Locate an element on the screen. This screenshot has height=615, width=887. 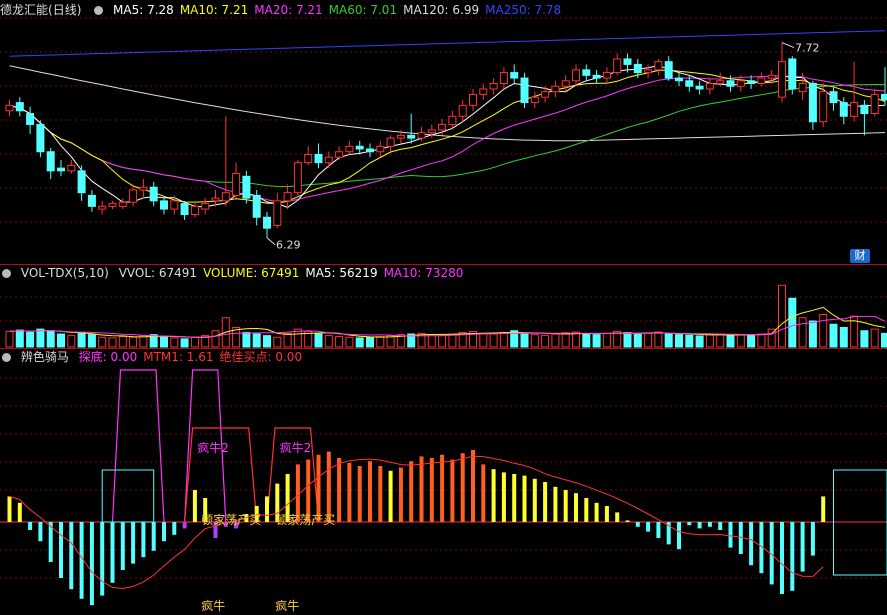
legend-label: VVOL: 67491 is located at coordinates (158, 273).